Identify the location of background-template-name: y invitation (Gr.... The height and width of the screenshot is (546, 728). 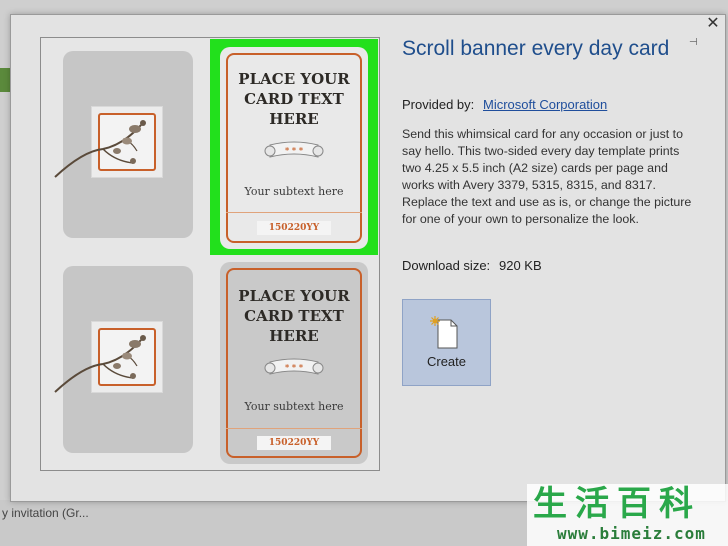
(45, 513).